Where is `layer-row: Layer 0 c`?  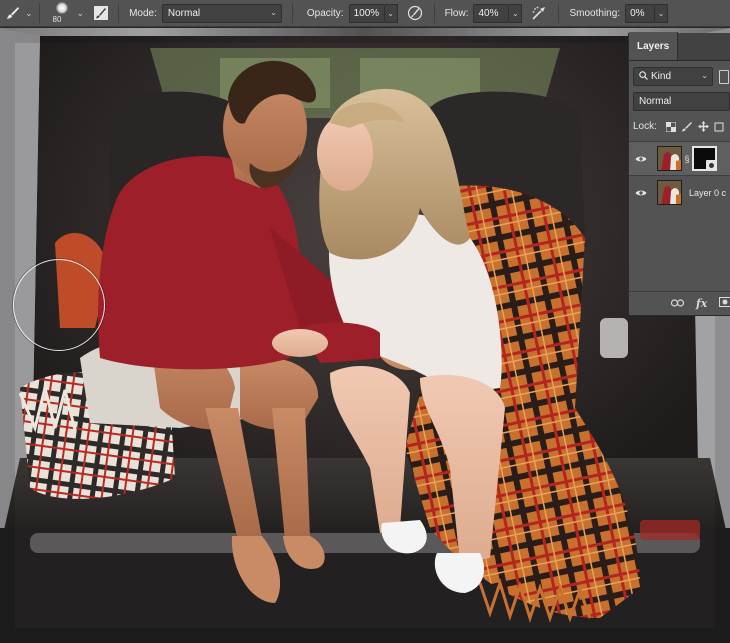
layer-row: Layer 0 c is located at coordinates (679, 192).